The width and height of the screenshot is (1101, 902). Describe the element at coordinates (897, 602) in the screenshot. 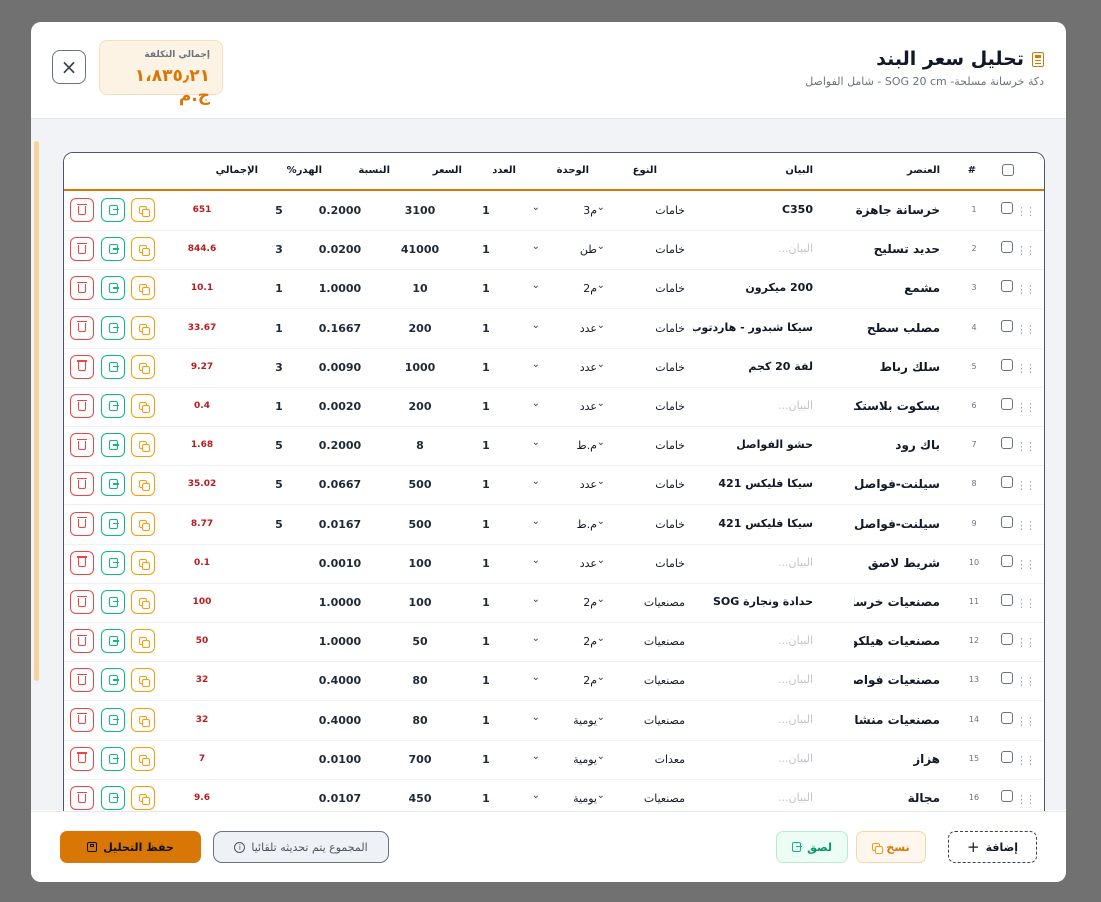

I see `element-input: مصنعيات خرسانة` at that location.